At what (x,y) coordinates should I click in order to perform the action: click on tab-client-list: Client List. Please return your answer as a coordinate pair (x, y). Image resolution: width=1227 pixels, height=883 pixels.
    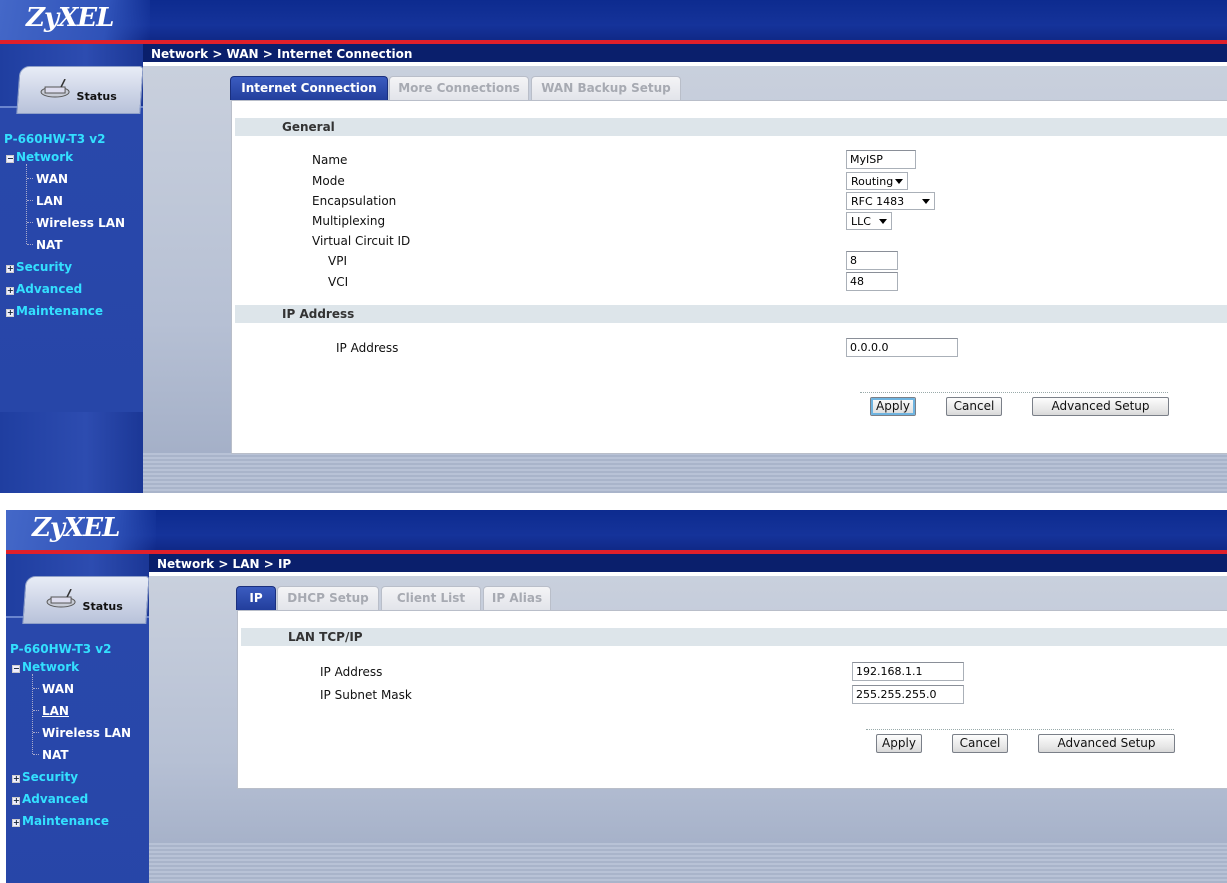
    Looking at the image, I should click on (431, 598).